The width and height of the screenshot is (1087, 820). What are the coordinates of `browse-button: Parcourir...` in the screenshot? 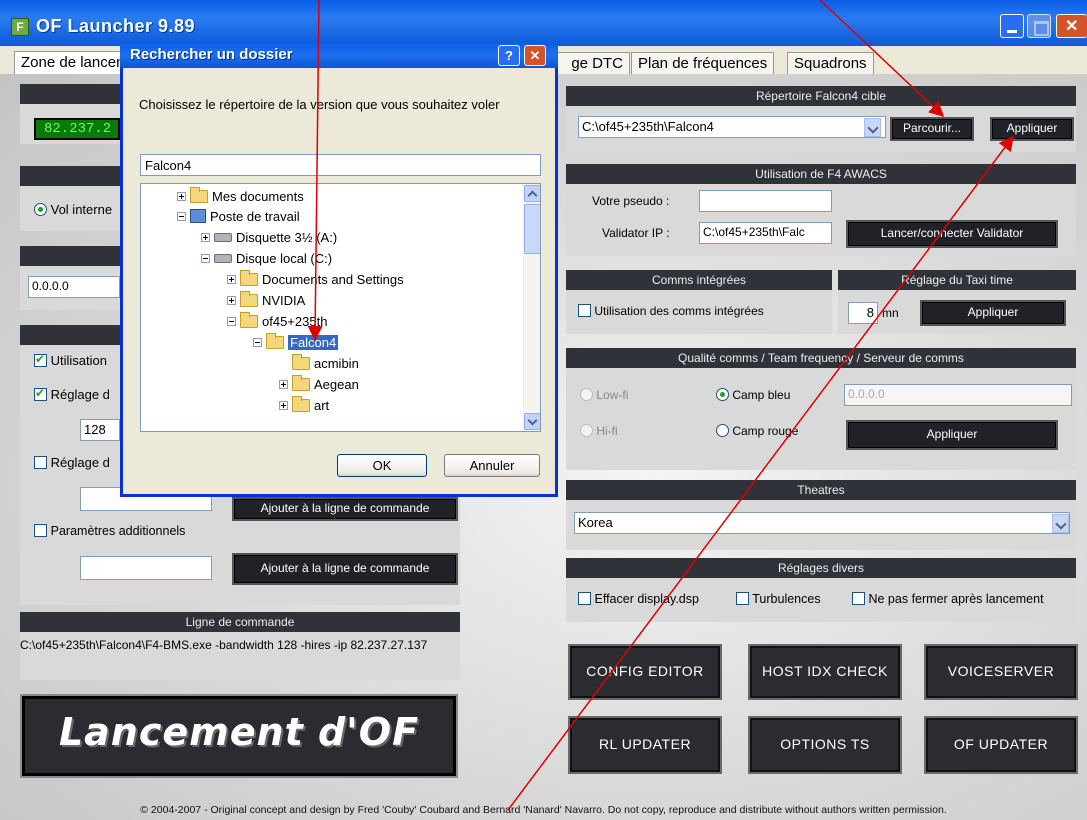 It's located at (932, 129).